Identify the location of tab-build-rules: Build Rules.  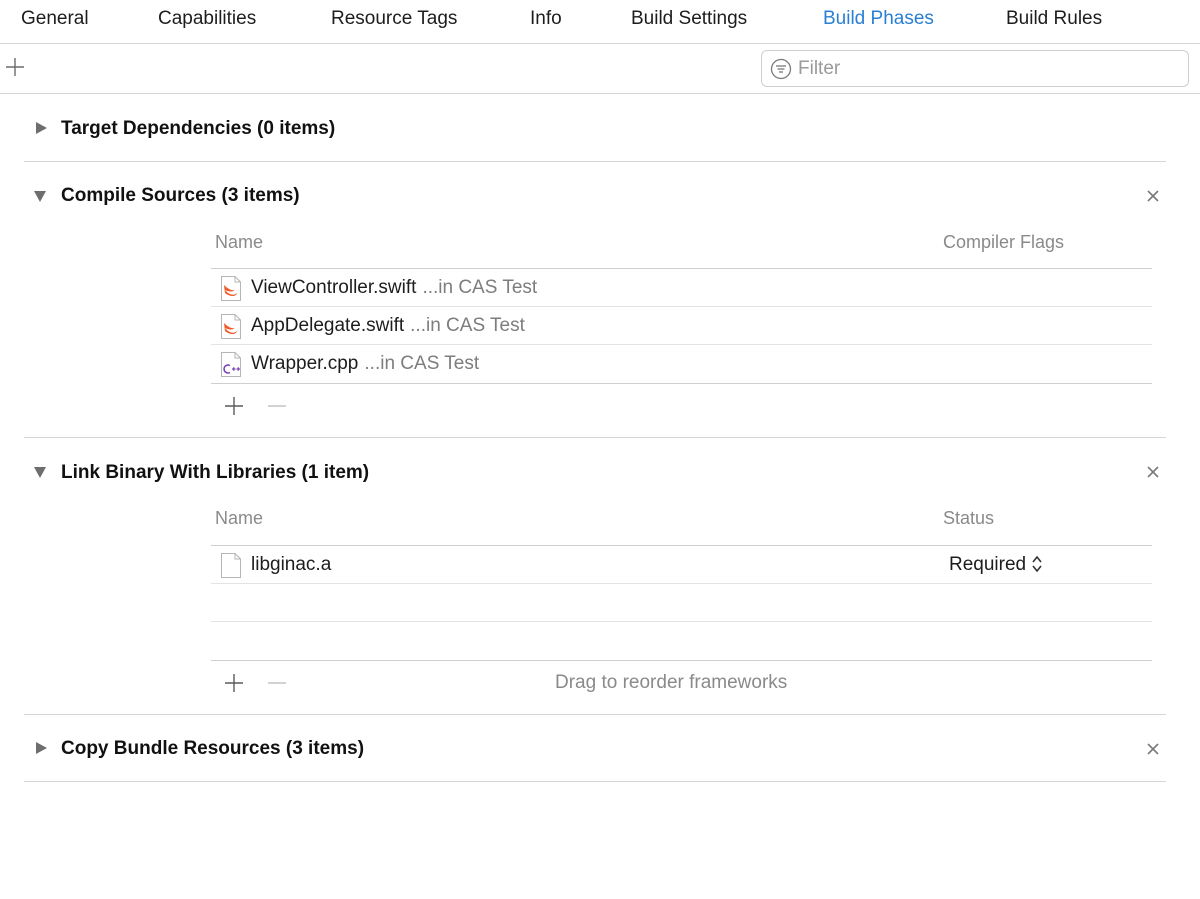
(1054, 19).